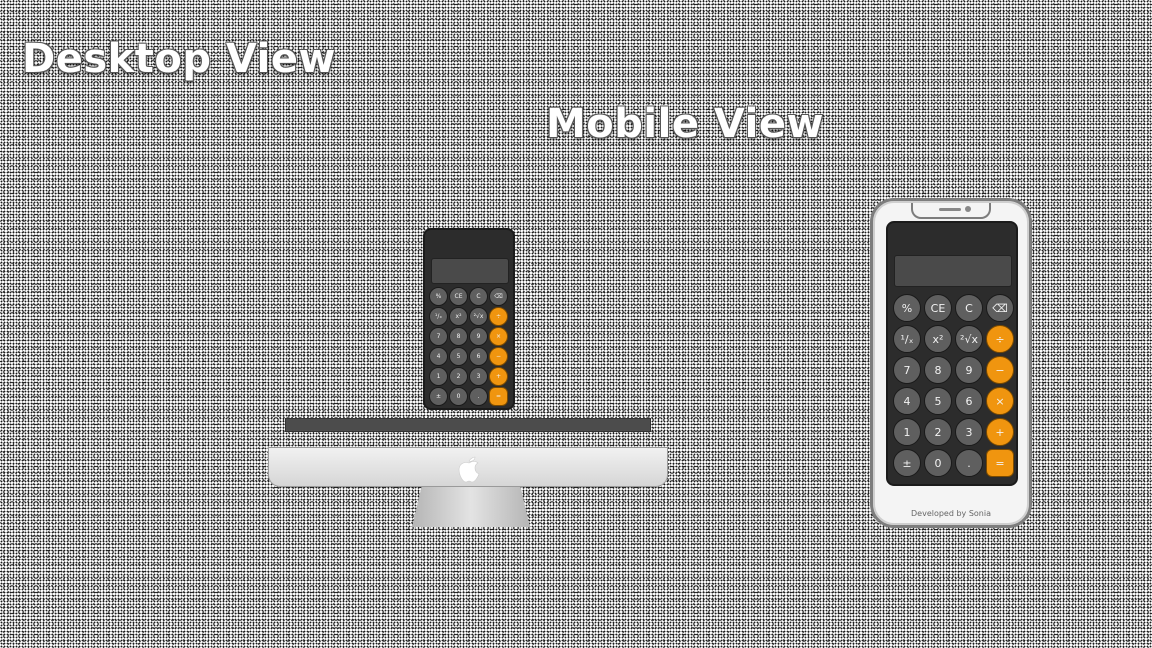 Image resolution: width=1152 pixels, height=648 pixels. I want to click on camera-icon, so click(968, 209).